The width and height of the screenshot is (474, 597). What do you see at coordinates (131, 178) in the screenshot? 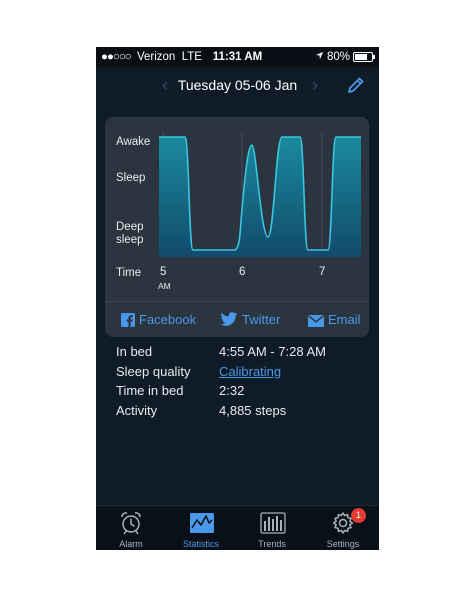
I see `y-label-sleep: Sleep` at bounding box center [131, 178].